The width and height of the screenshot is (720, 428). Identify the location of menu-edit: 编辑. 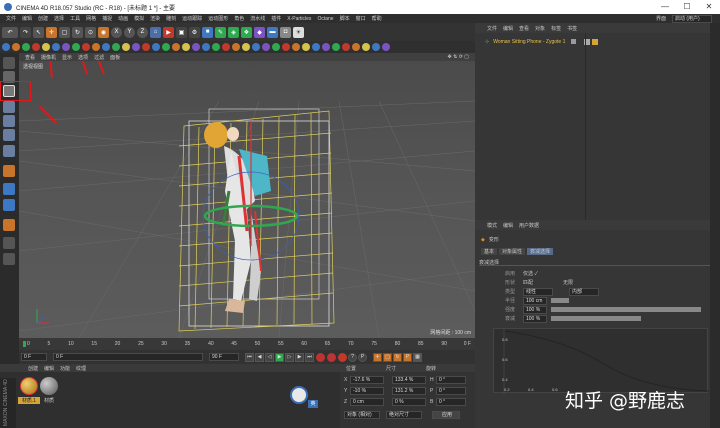
(27, 18).